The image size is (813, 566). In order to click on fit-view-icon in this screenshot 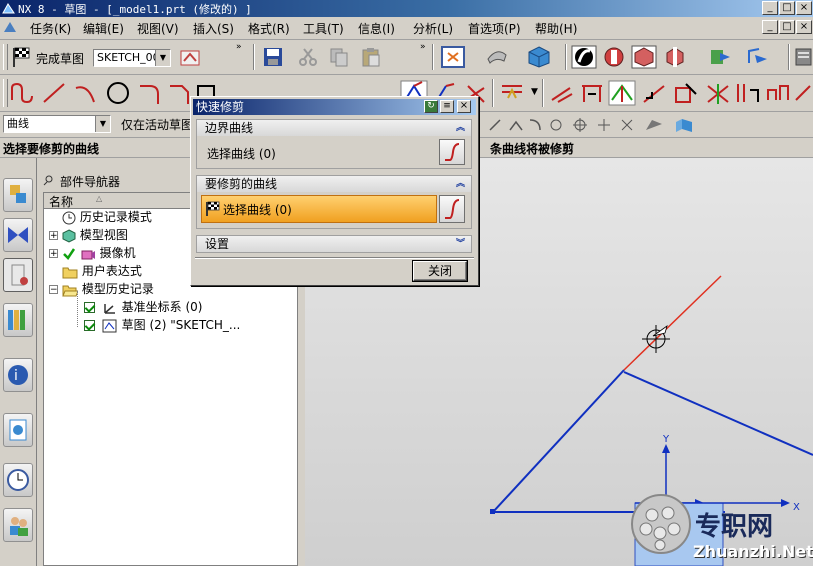, I will do `click(453, 57)`.